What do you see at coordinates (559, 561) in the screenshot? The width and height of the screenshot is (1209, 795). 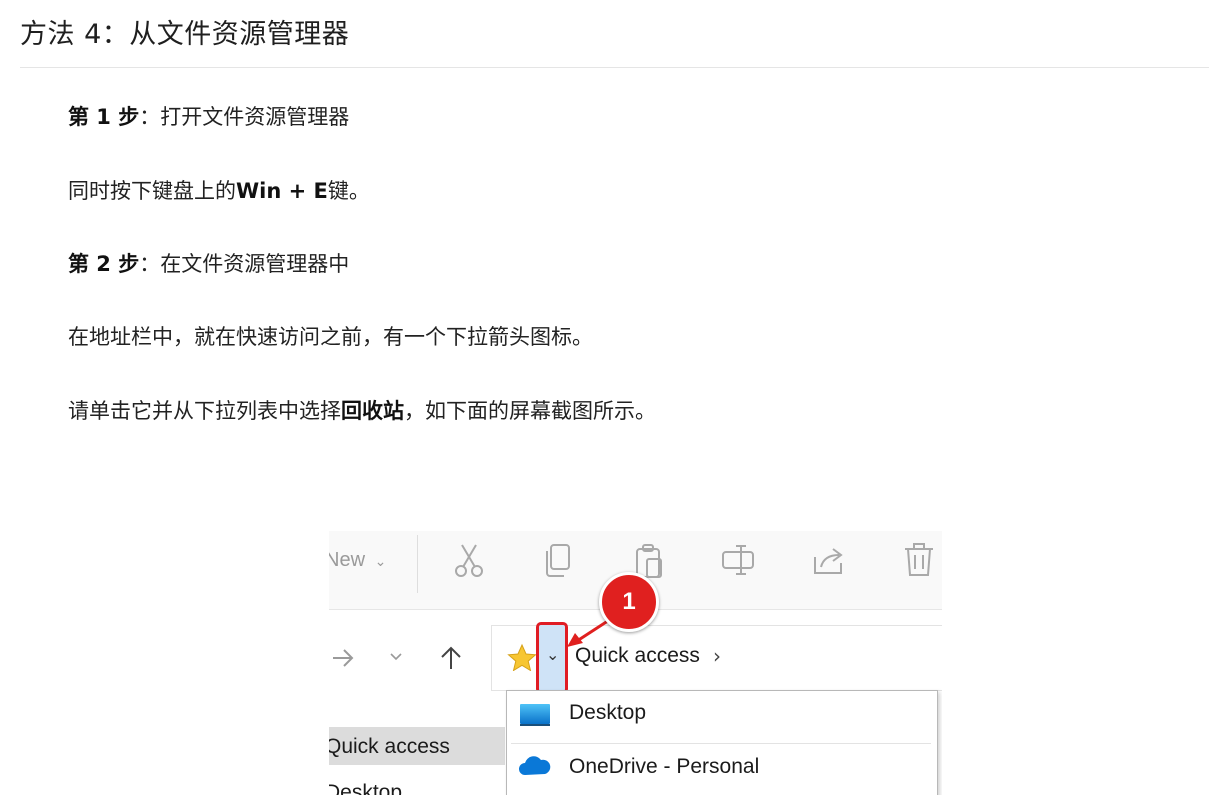 I see `copy-icon` at bounding box center [559, 561].